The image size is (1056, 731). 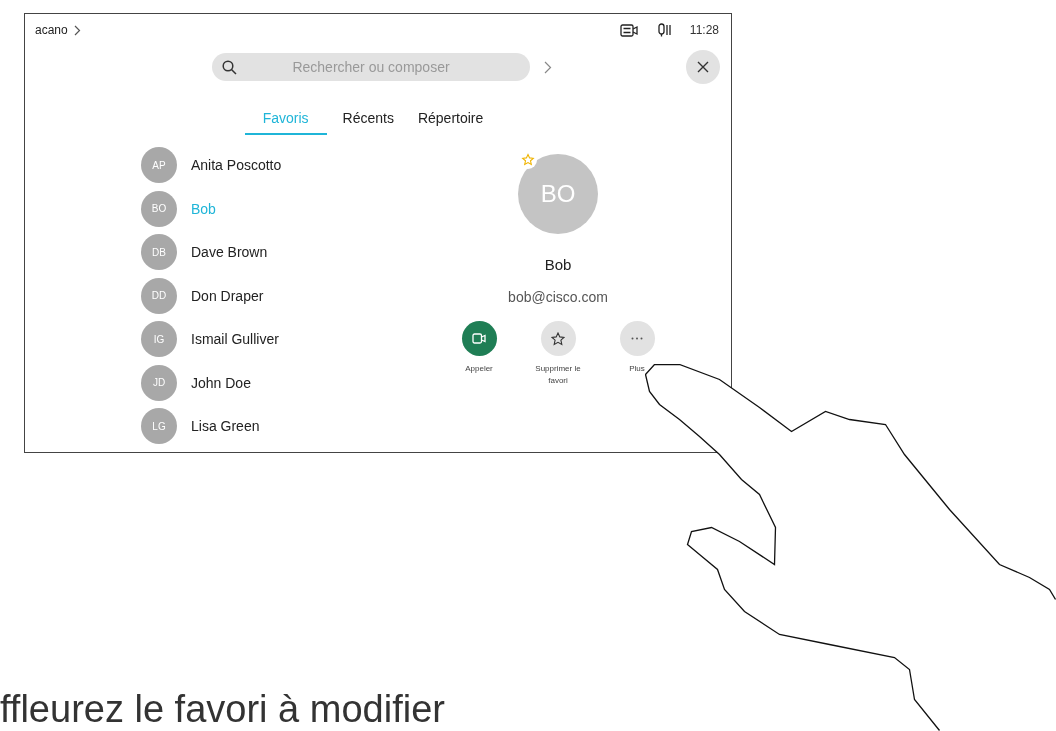 What do you see at coordinates (236, 165) in the screenshot?
I see `contact-name: Anita Poscotto` at bounding box center [236, 165].